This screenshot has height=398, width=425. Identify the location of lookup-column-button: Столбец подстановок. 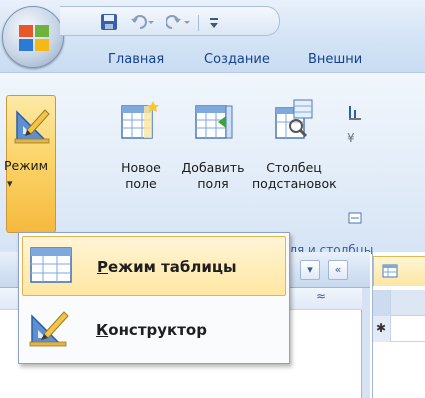
(294, 164).